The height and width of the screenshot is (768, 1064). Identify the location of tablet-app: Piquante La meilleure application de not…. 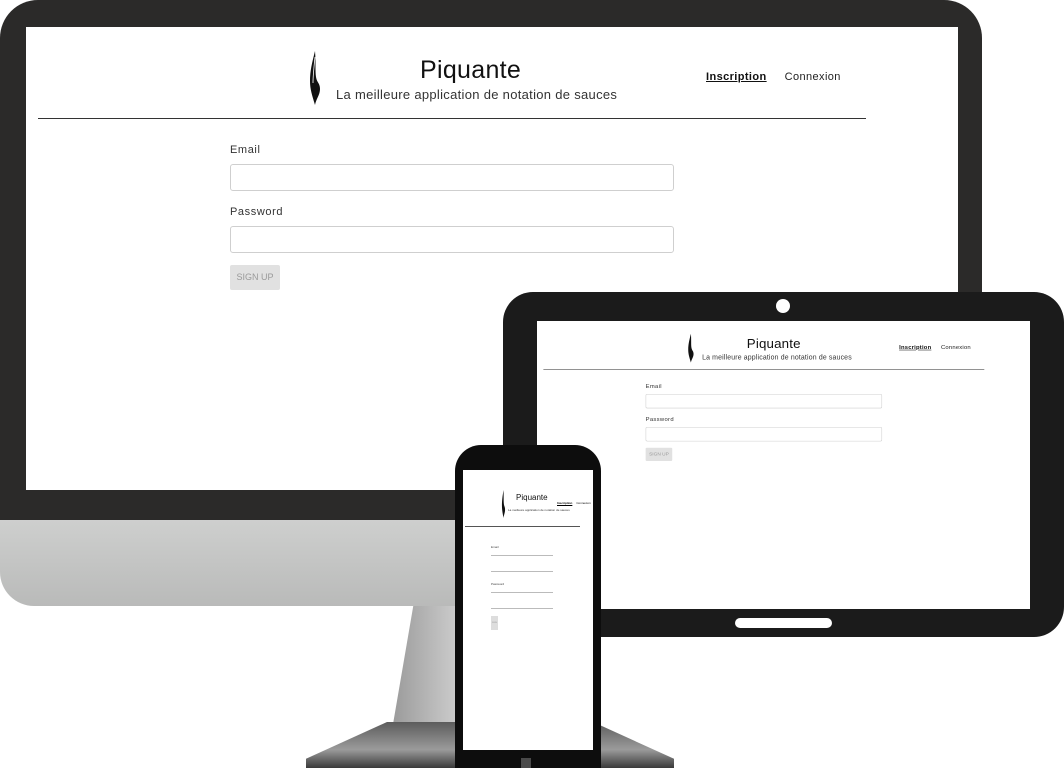
(783, 444).